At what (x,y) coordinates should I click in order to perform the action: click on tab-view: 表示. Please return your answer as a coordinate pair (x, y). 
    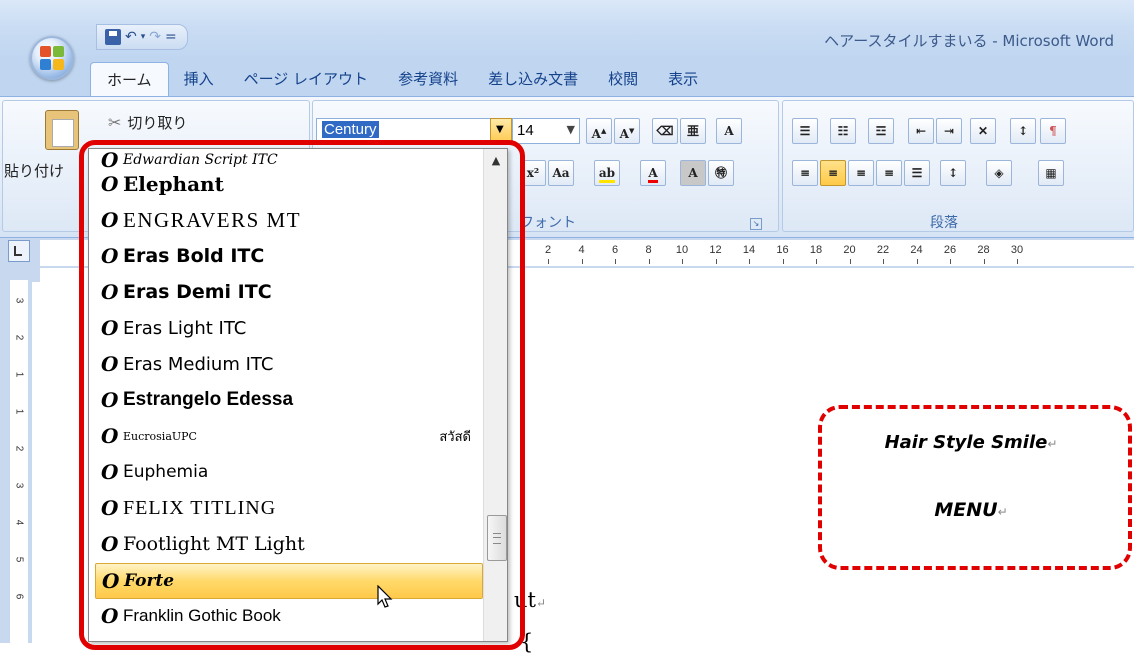
    Looking at the image, I should click on (683, 82).